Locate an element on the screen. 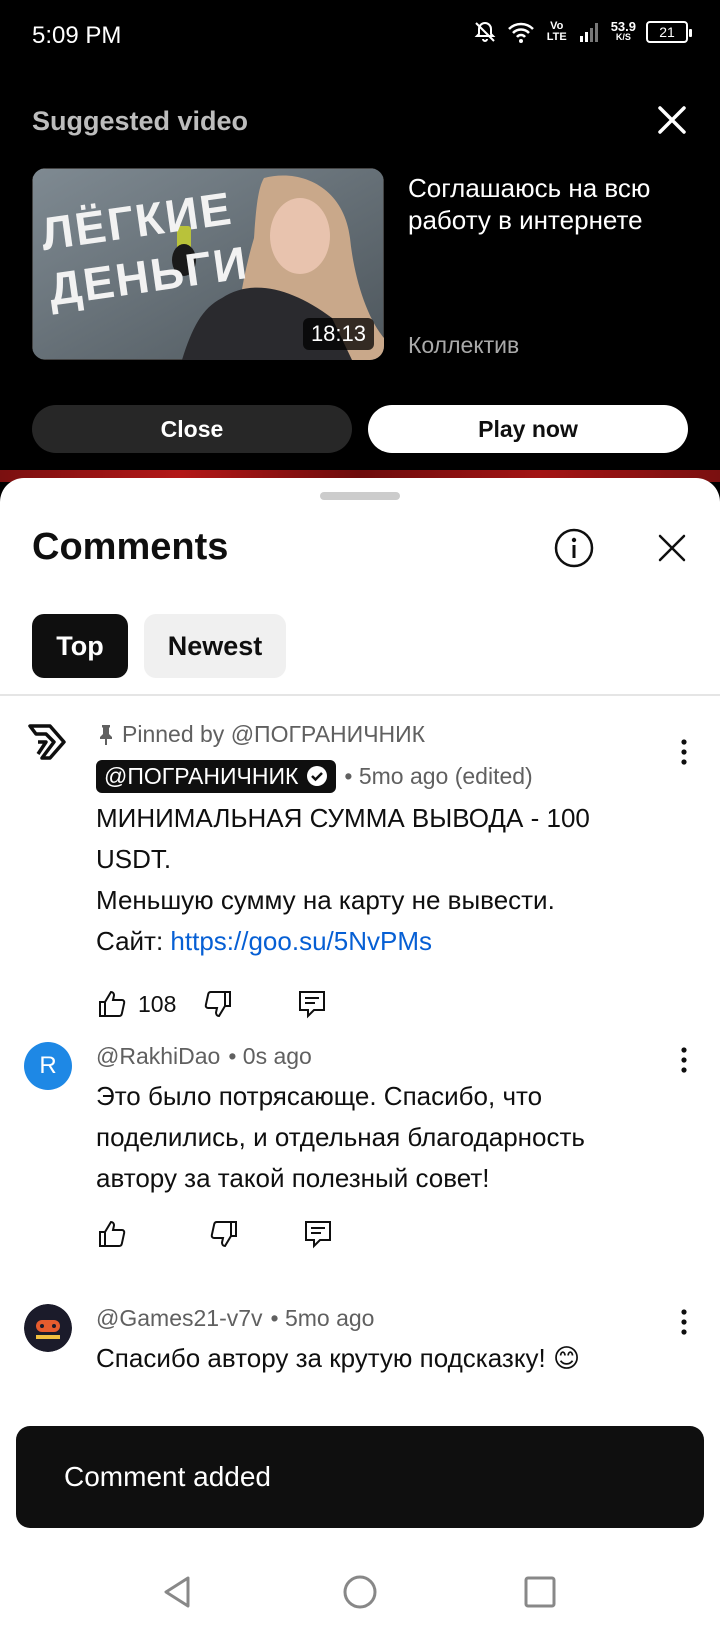 The height and width of the screenshot is (1640, 720). snackbar: Comment added is located at coordinates (360, 1477).